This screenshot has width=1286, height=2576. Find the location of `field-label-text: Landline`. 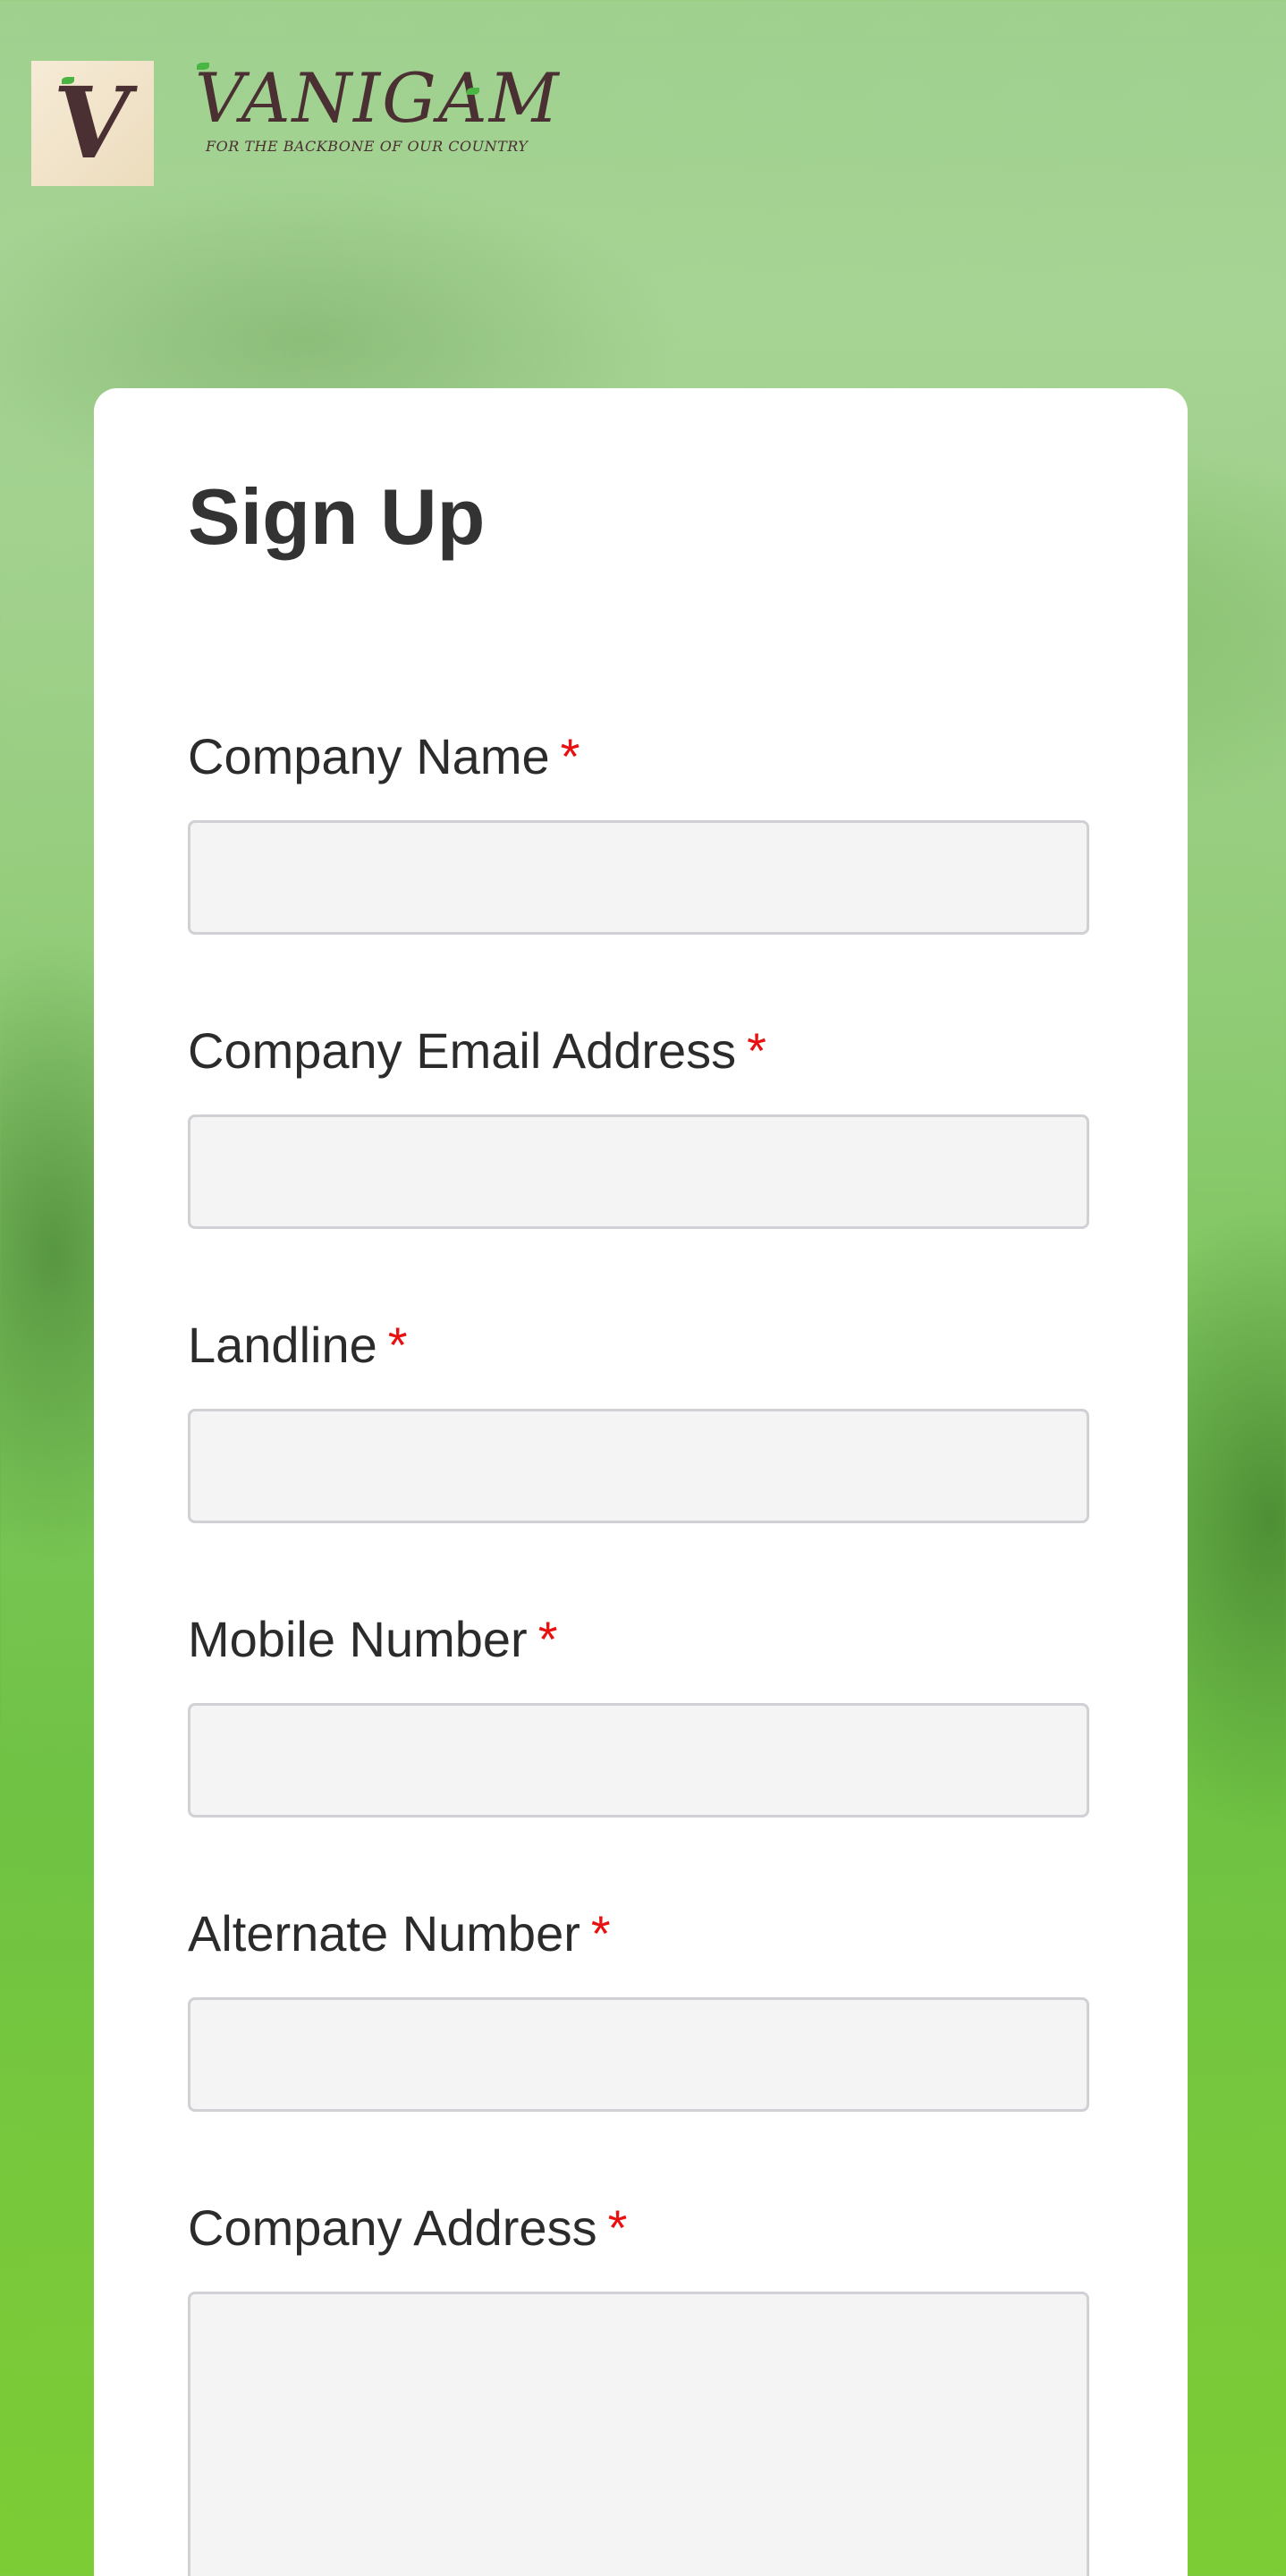

field-label-text: Landline is located at coordinates (282, 1345).